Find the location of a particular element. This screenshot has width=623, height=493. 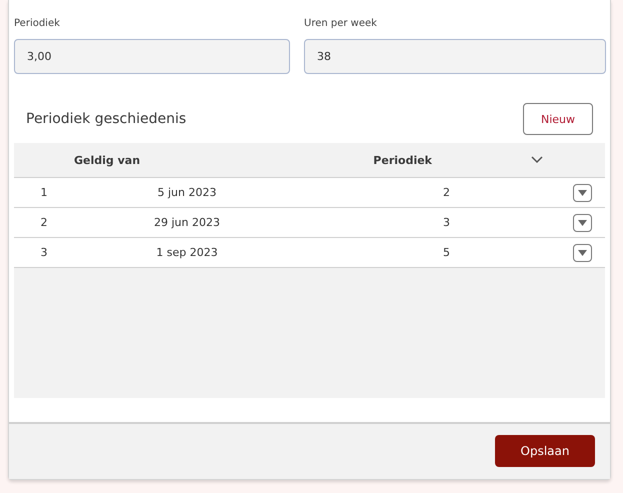

table-cell: 3 is located at coordinates (446, 222).